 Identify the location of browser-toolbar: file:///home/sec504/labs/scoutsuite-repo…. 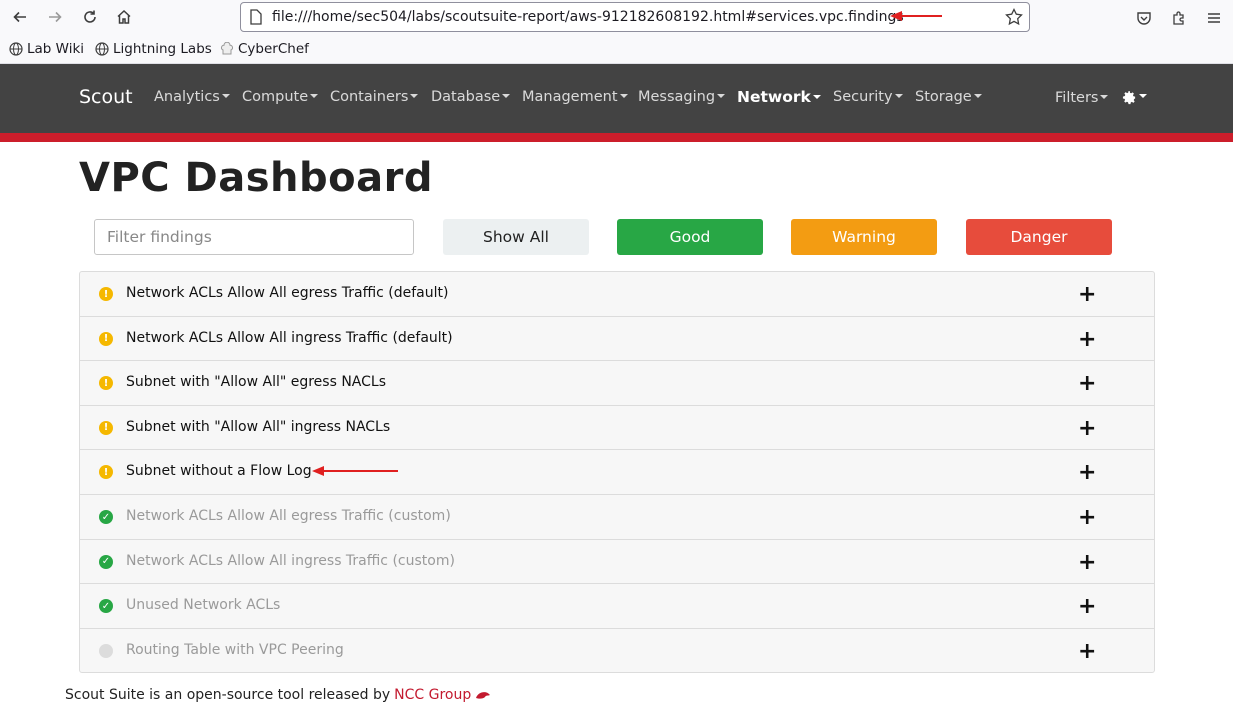
(616, 18).